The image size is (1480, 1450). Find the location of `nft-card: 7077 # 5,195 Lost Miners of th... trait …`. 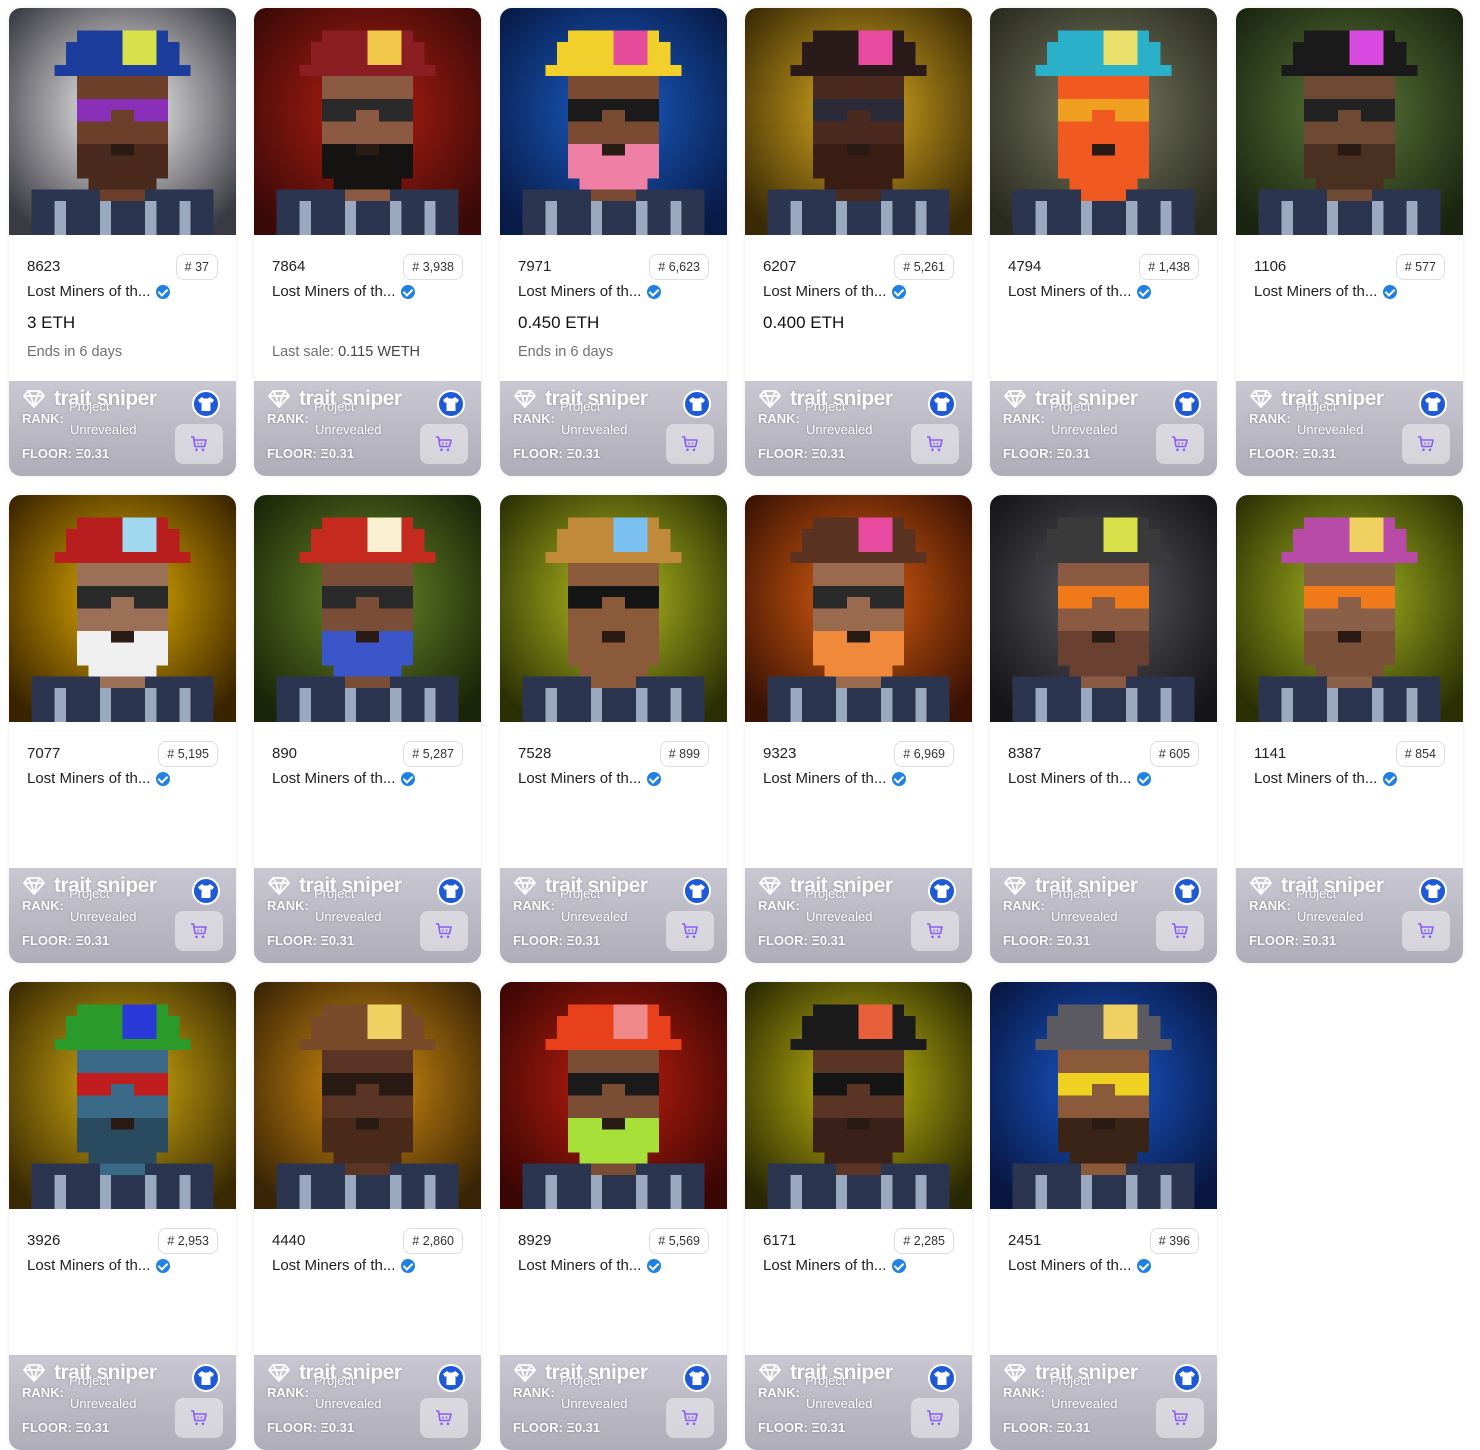

nft-card: 7077 # 5,195 Lost Miners of th... trait … is located at coordinates (122, 729).